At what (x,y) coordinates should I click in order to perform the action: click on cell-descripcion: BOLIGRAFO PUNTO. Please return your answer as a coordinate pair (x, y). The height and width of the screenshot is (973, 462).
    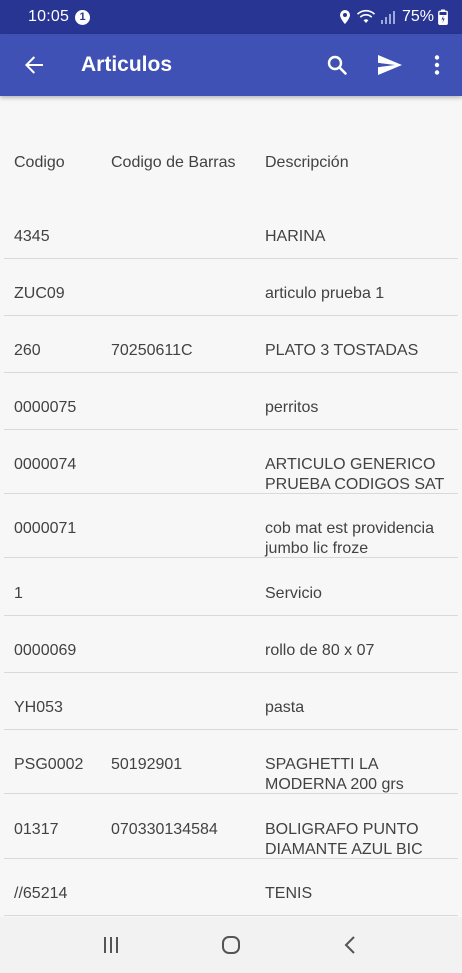
    Looking at the image, I should click on (342, 829).